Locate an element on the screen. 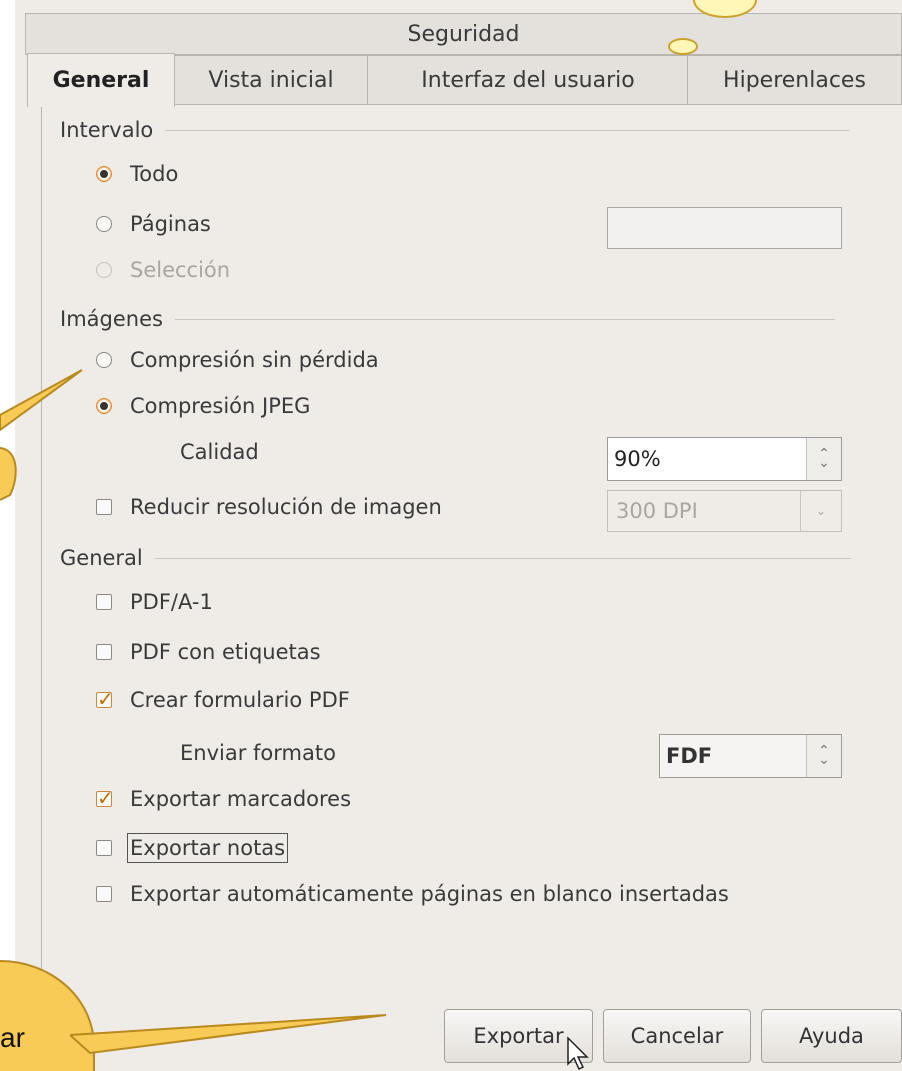 Image resolution: width=902 pixels, height=1071 pixels. dpi-select: 300 DPI ⌄ is located at coordinates (724, 511).